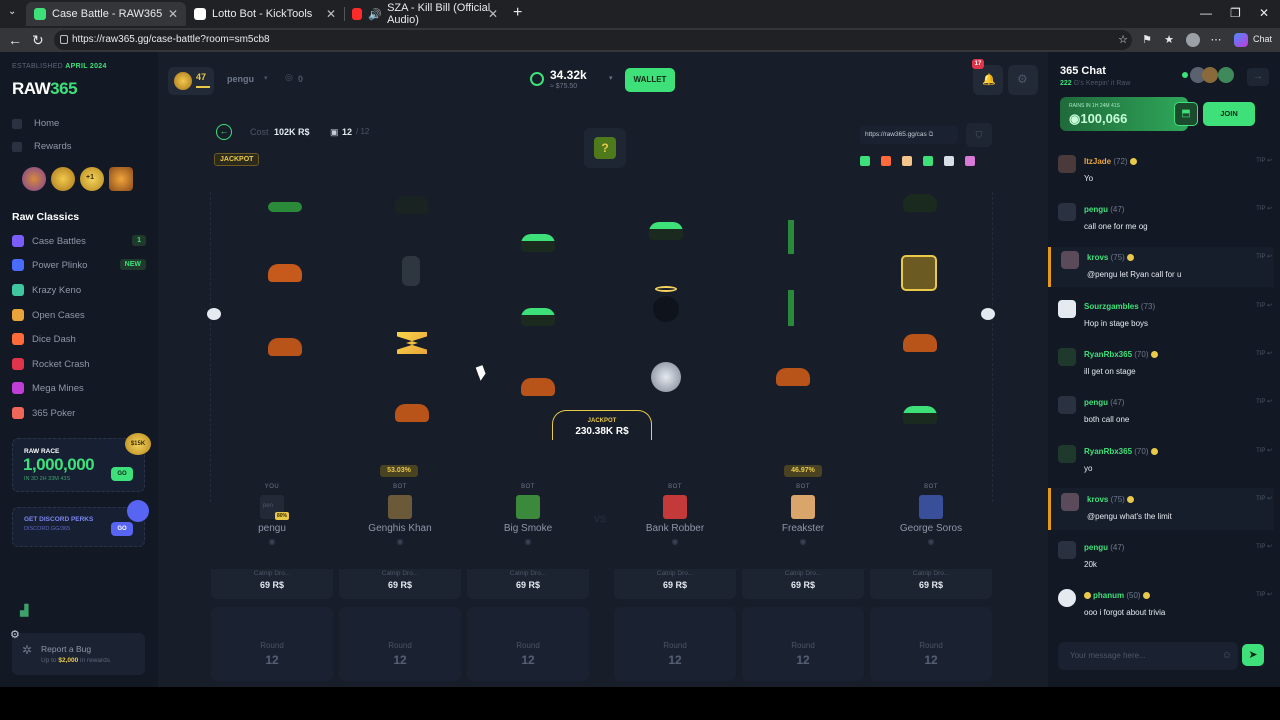 Image resolution: width=1280 pixels, height=720 pixels. What do you see at coordinates (64, 39) in the screenshot?
I see `site-info-icon` at bounding box center [64, 39].